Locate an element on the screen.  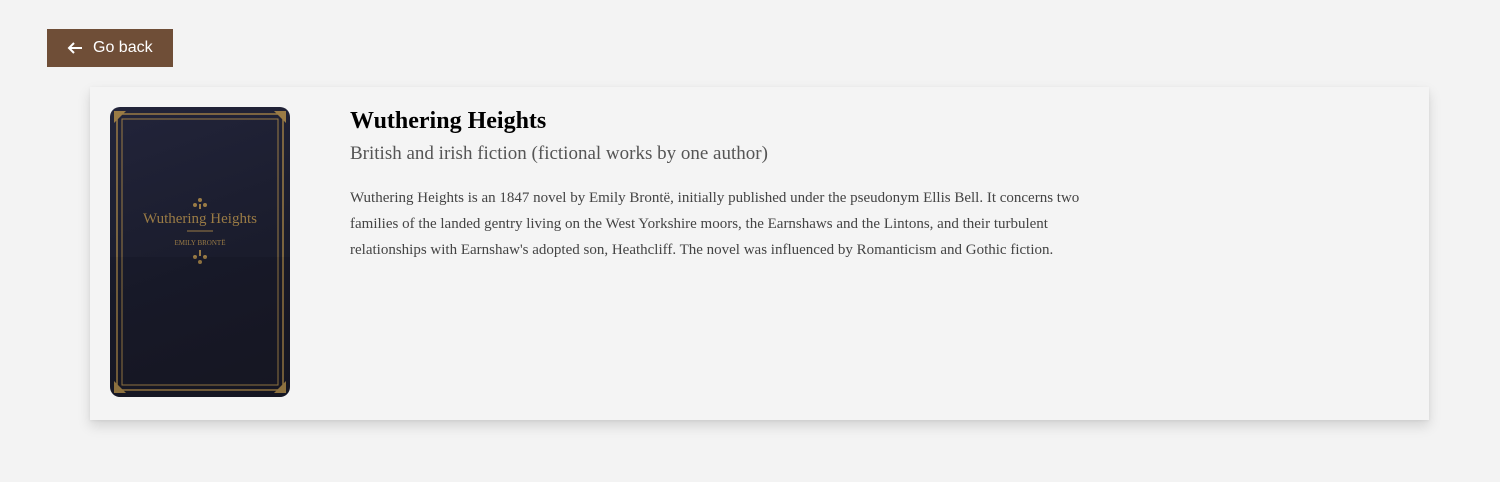
book-title: Wuthering Heights is located at coordinates (448, 121).